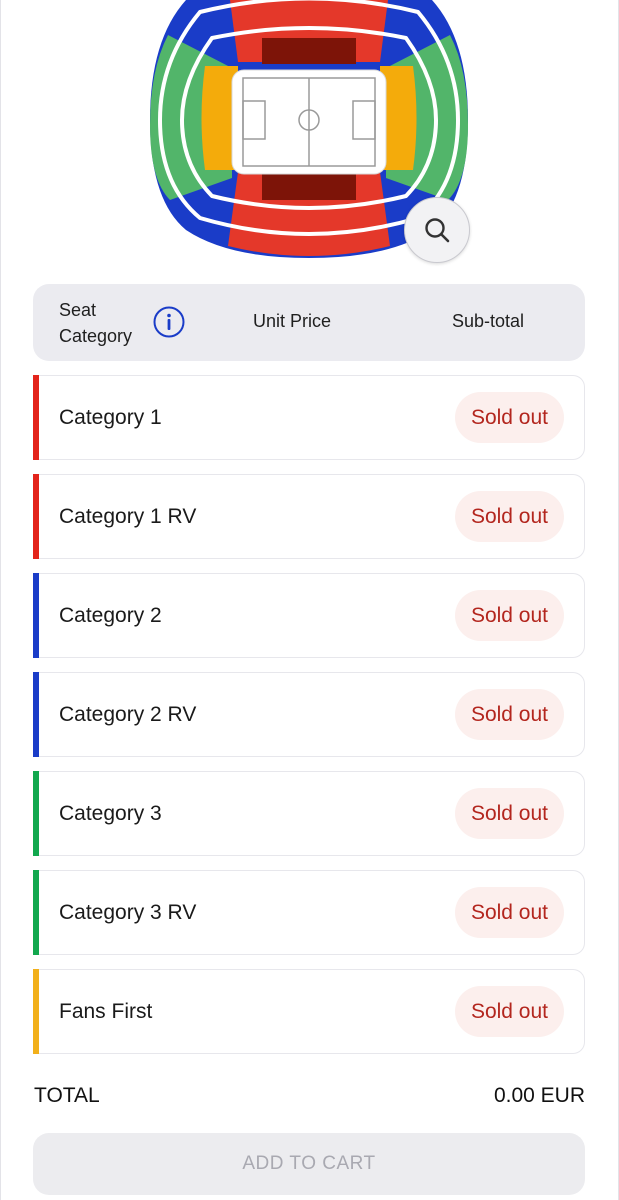 The height and width of the screenshot is (1200, 619). I want to click on add-to-cart-button: ADD TO CART, so click(309, 1164).